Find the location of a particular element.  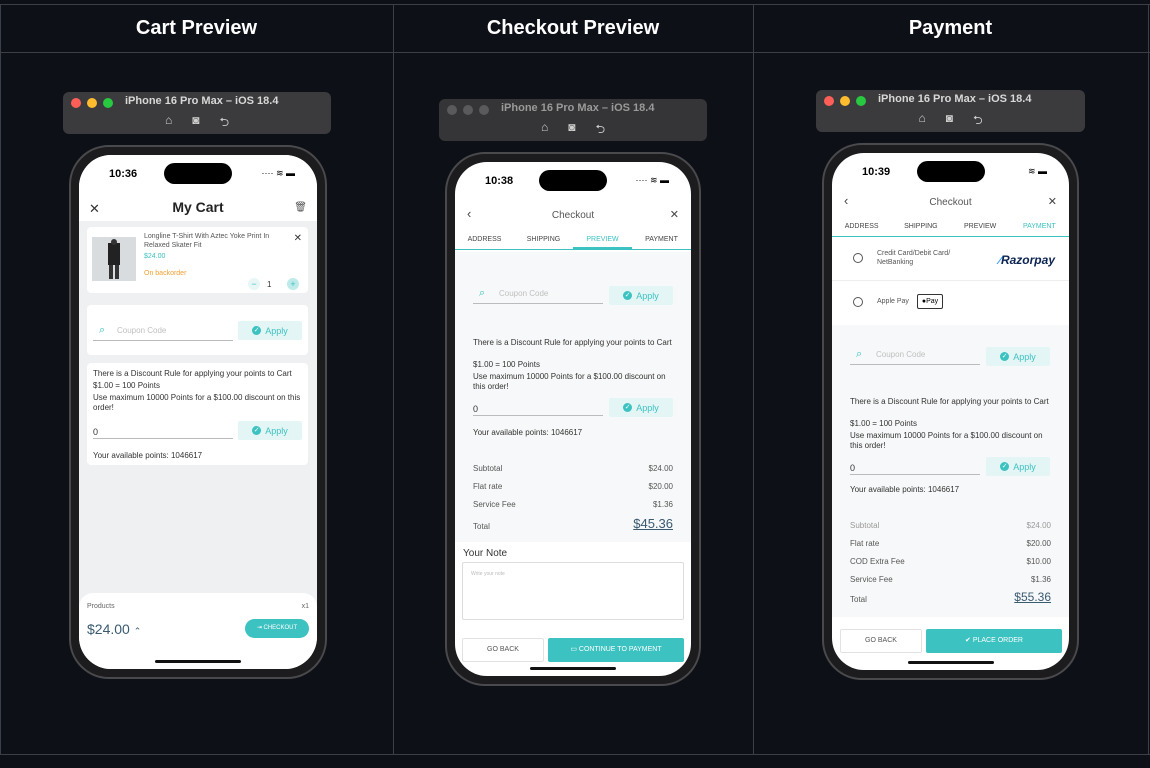

decrease-qty-button: − is located at coordinates (254, 284).